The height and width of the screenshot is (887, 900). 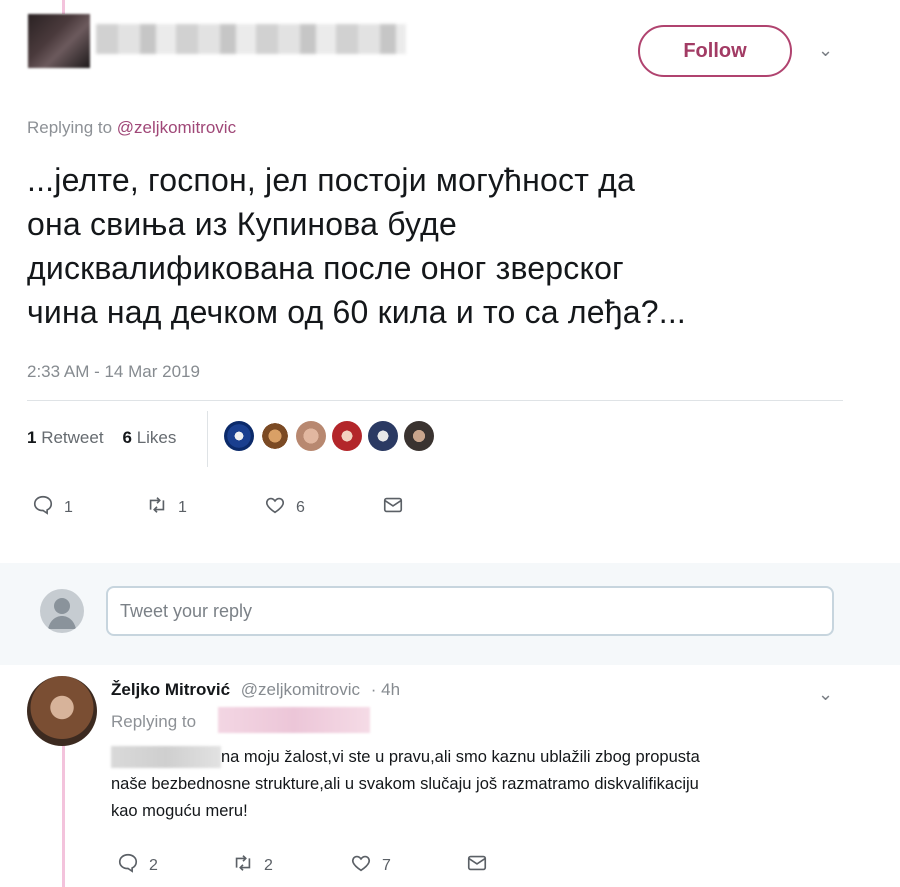 I want to click on reply-header: Željko Mitrović @zeljkomitrovic · 4h, so click(x=255, y=690).